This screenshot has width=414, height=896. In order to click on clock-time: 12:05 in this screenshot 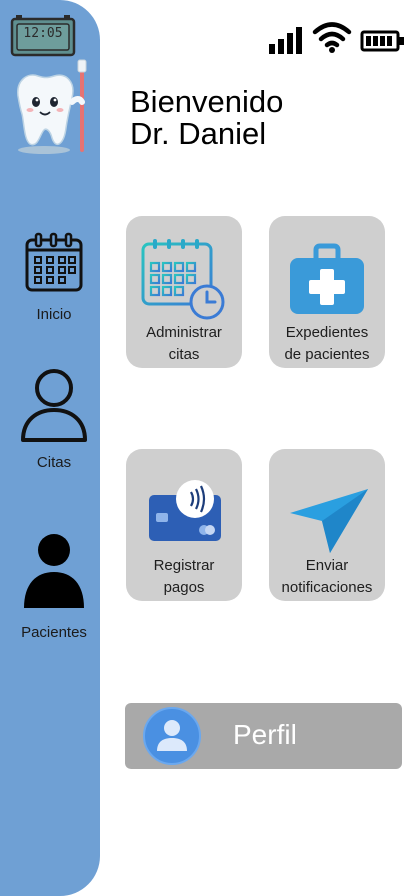, I will do `click(43, 33)`.